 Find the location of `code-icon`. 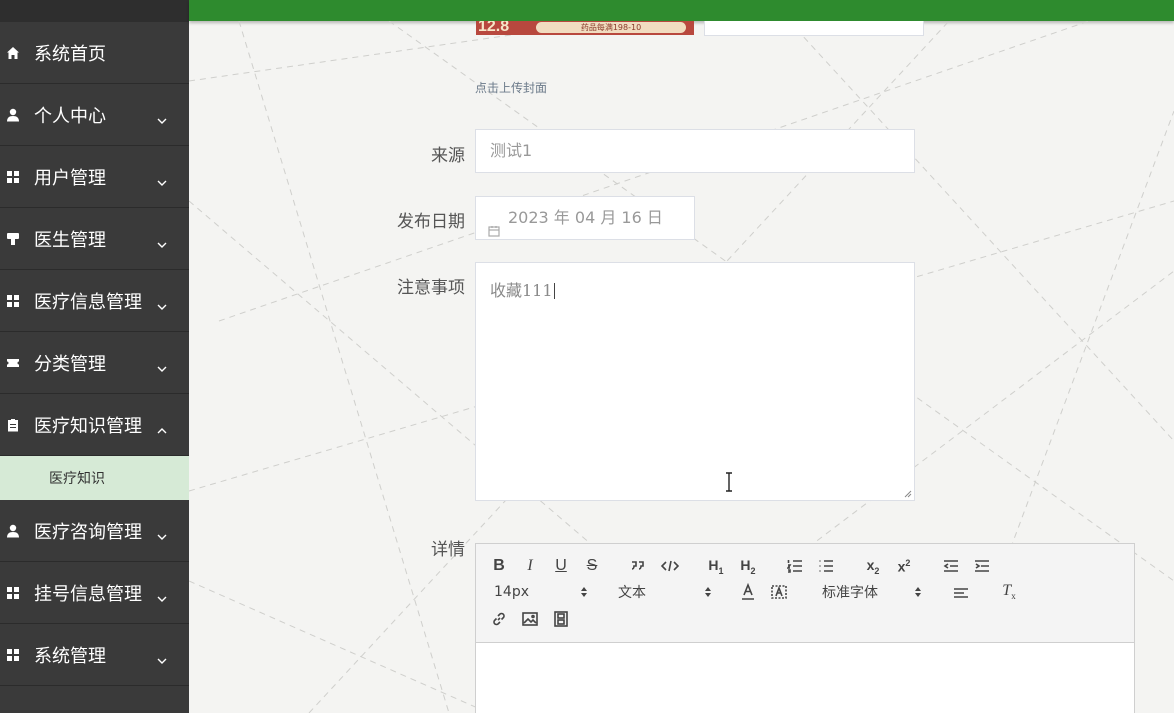

code-icon is located at coordinates (670, 566).